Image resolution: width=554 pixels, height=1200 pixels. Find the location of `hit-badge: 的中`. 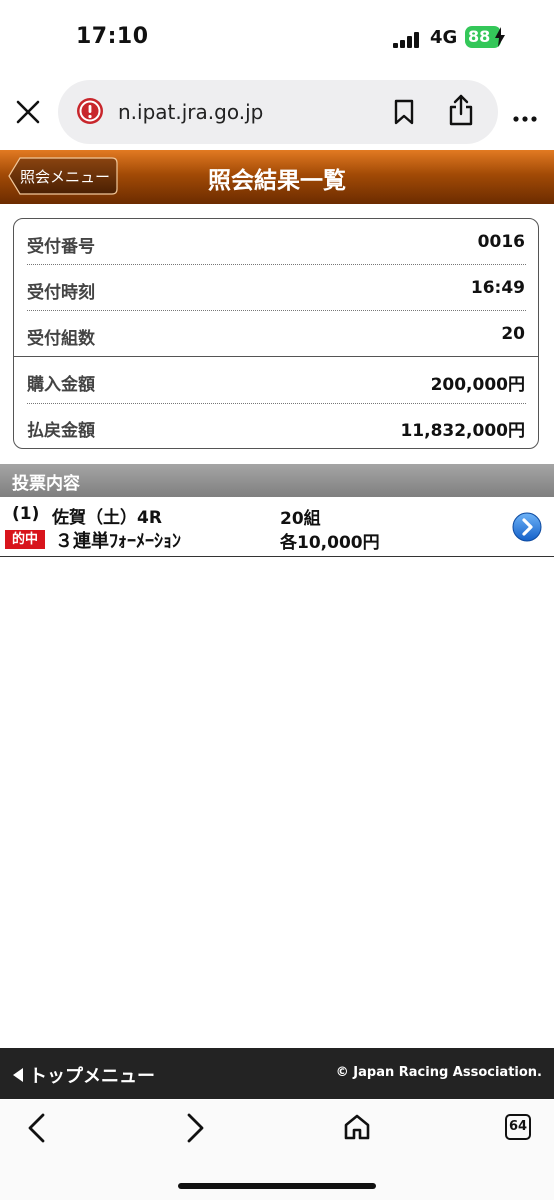

hit-badge: 的中 is located at coordinates (25, 539).